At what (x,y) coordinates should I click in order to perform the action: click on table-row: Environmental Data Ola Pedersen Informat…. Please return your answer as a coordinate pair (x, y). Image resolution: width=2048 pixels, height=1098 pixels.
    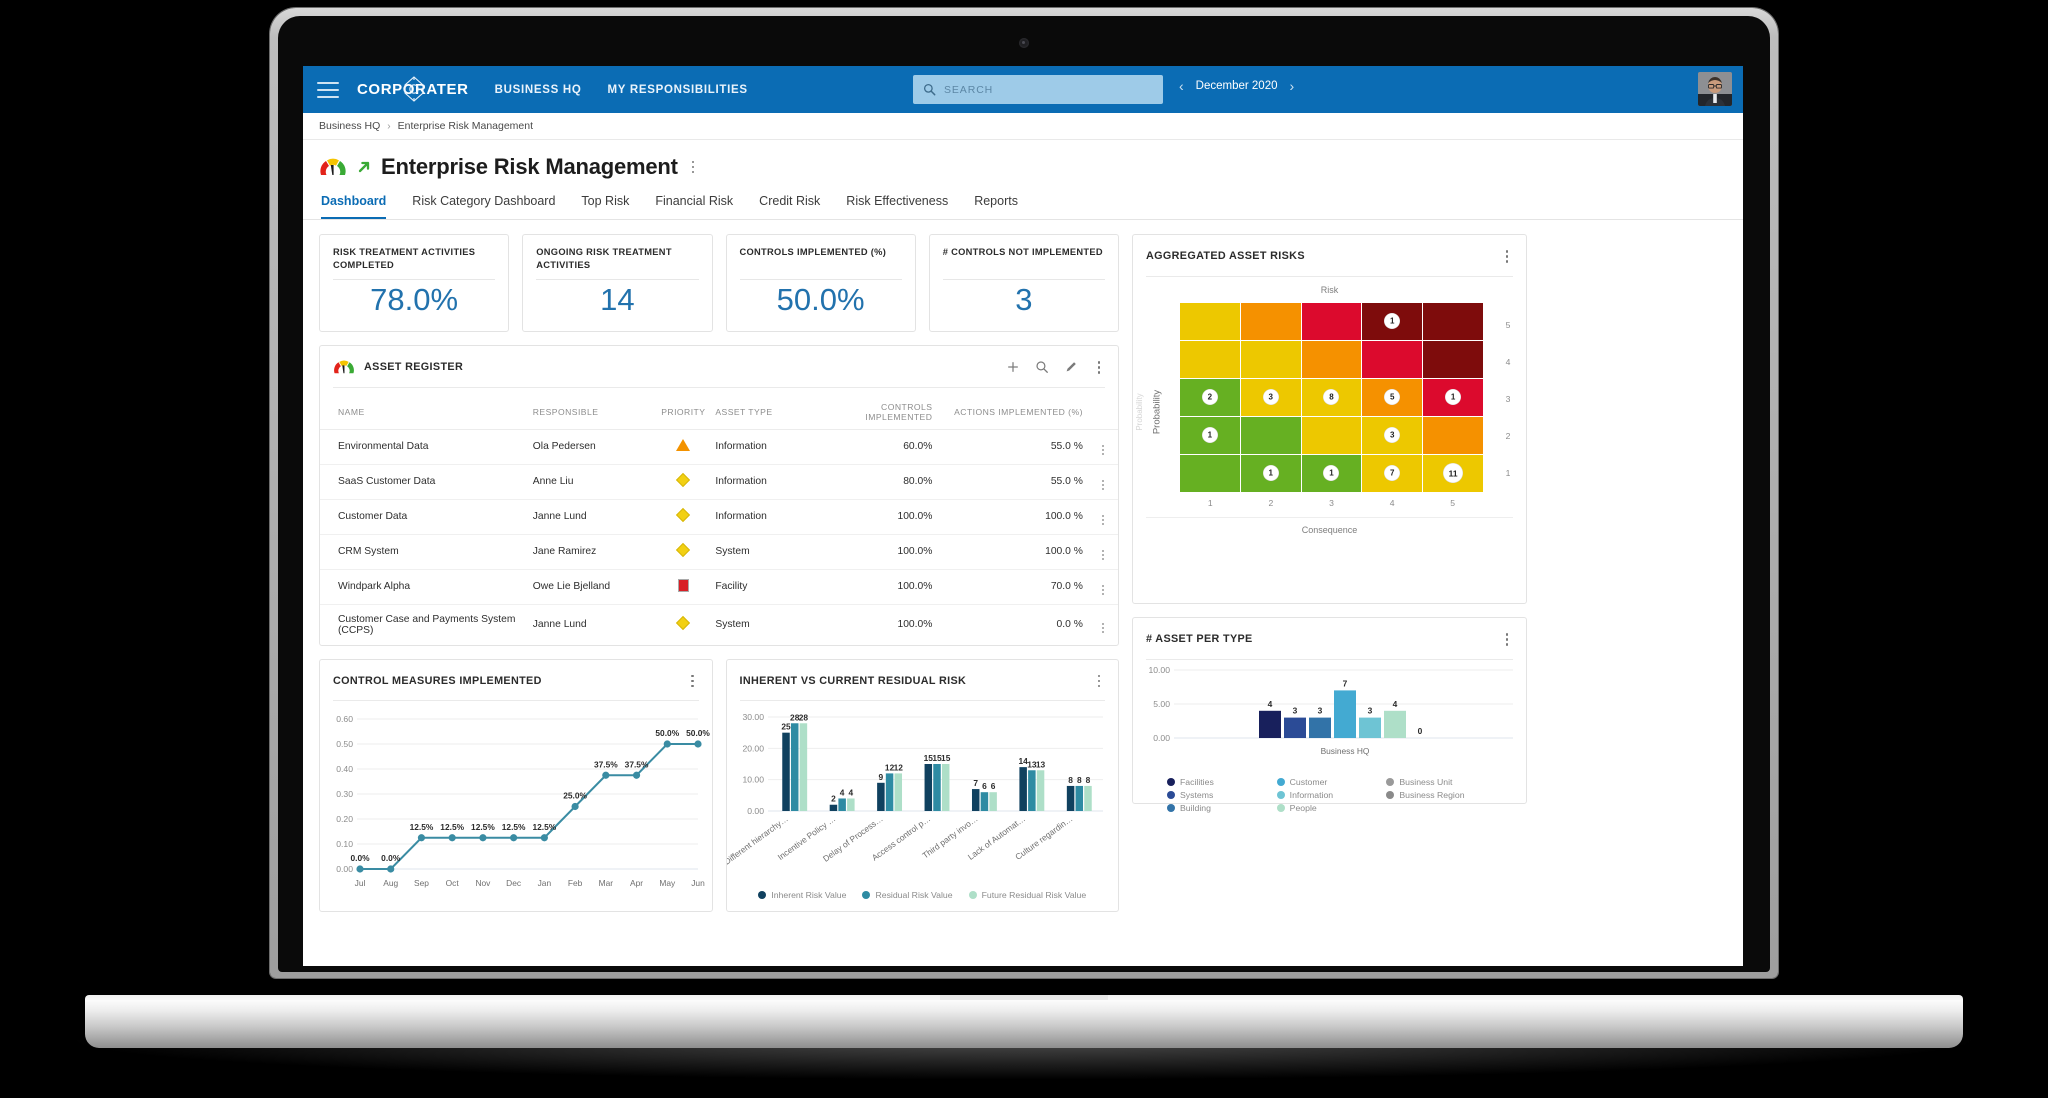
    Looking at the image, I should click on (719, 447).